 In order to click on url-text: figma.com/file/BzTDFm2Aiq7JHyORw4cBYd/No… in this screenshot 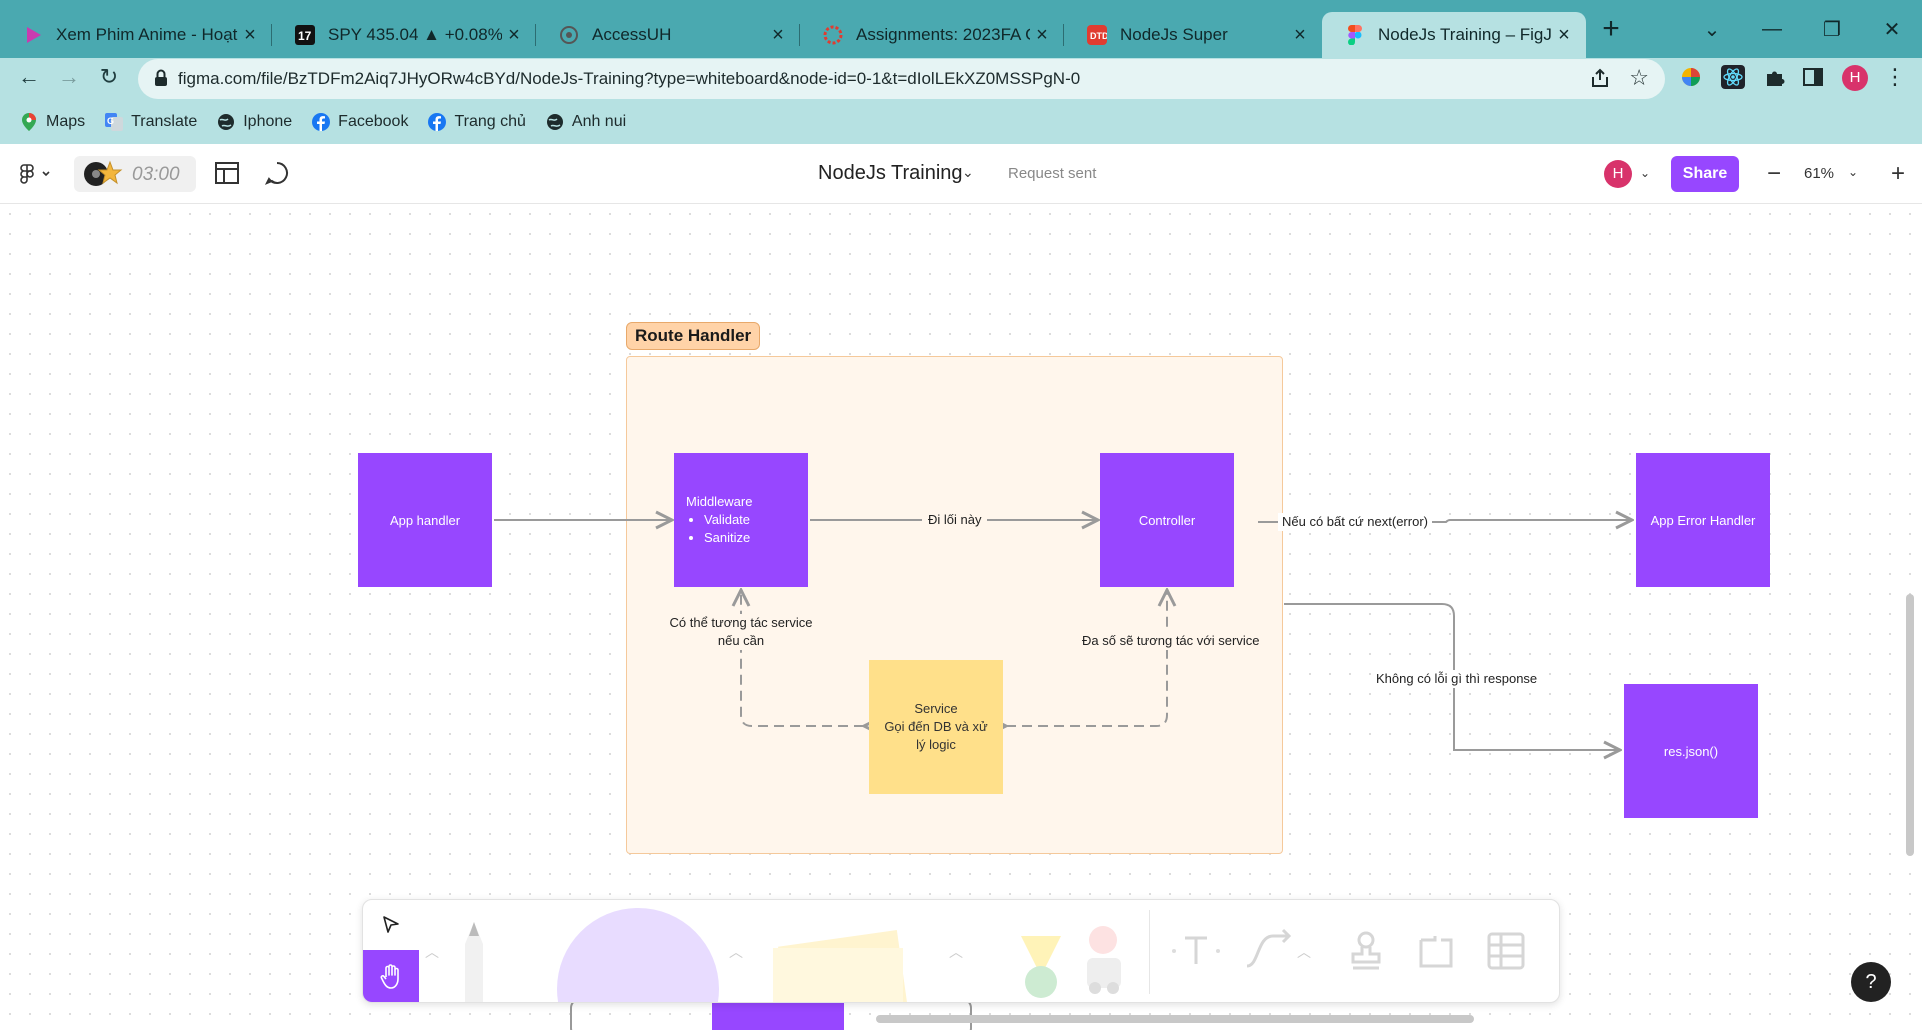, I will do `click(629, 79)`.